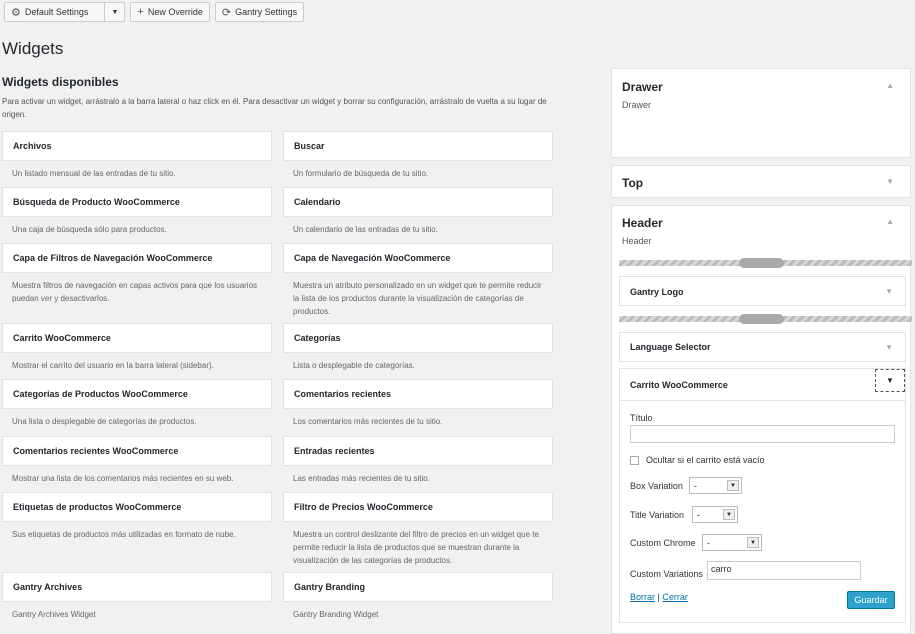  What do you see at coordinates (137, 587) in the screenshot?
I see `widget-title: Gantry Archives` at bounding box center [137, 587].